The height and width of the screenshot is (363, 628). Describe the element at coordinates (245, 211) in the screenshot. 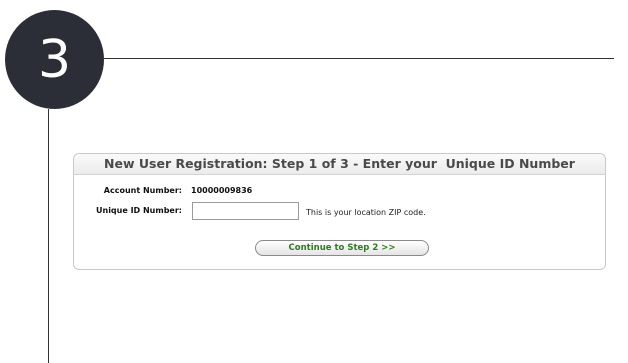

I see `unique-id-input` at that location.